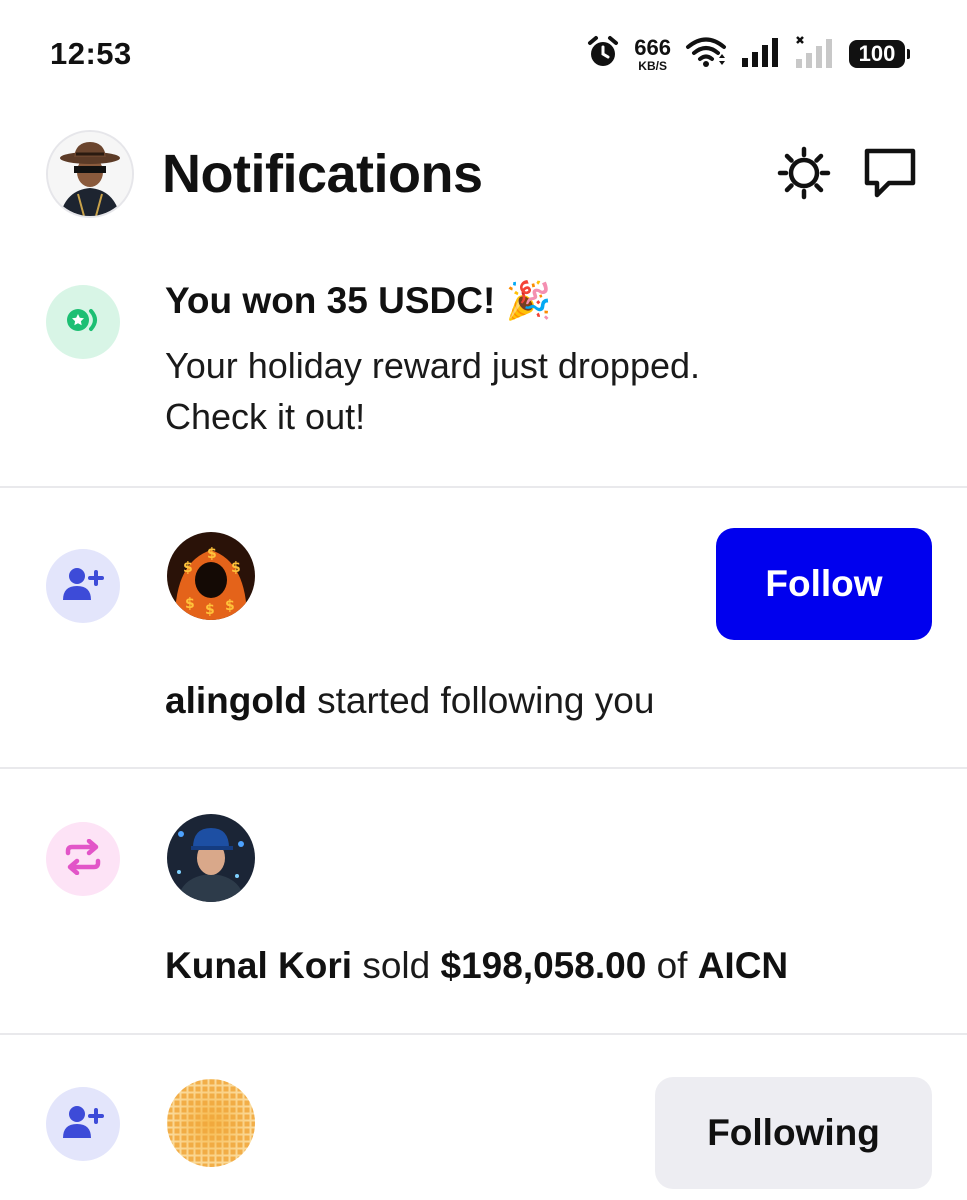 The width and height of the screenshot is (967, 1200). I want to click on trade-preposition: of, so click(672, 965).